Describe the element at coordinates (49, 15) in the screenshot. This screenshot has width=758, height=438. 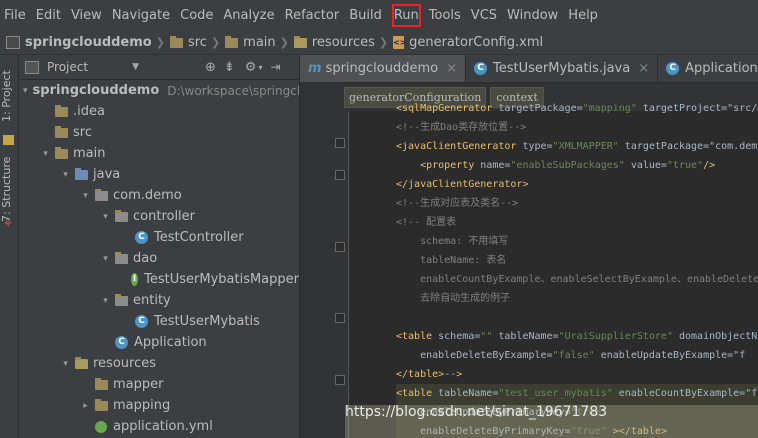
I see `menu-edit: Edit` at that location.